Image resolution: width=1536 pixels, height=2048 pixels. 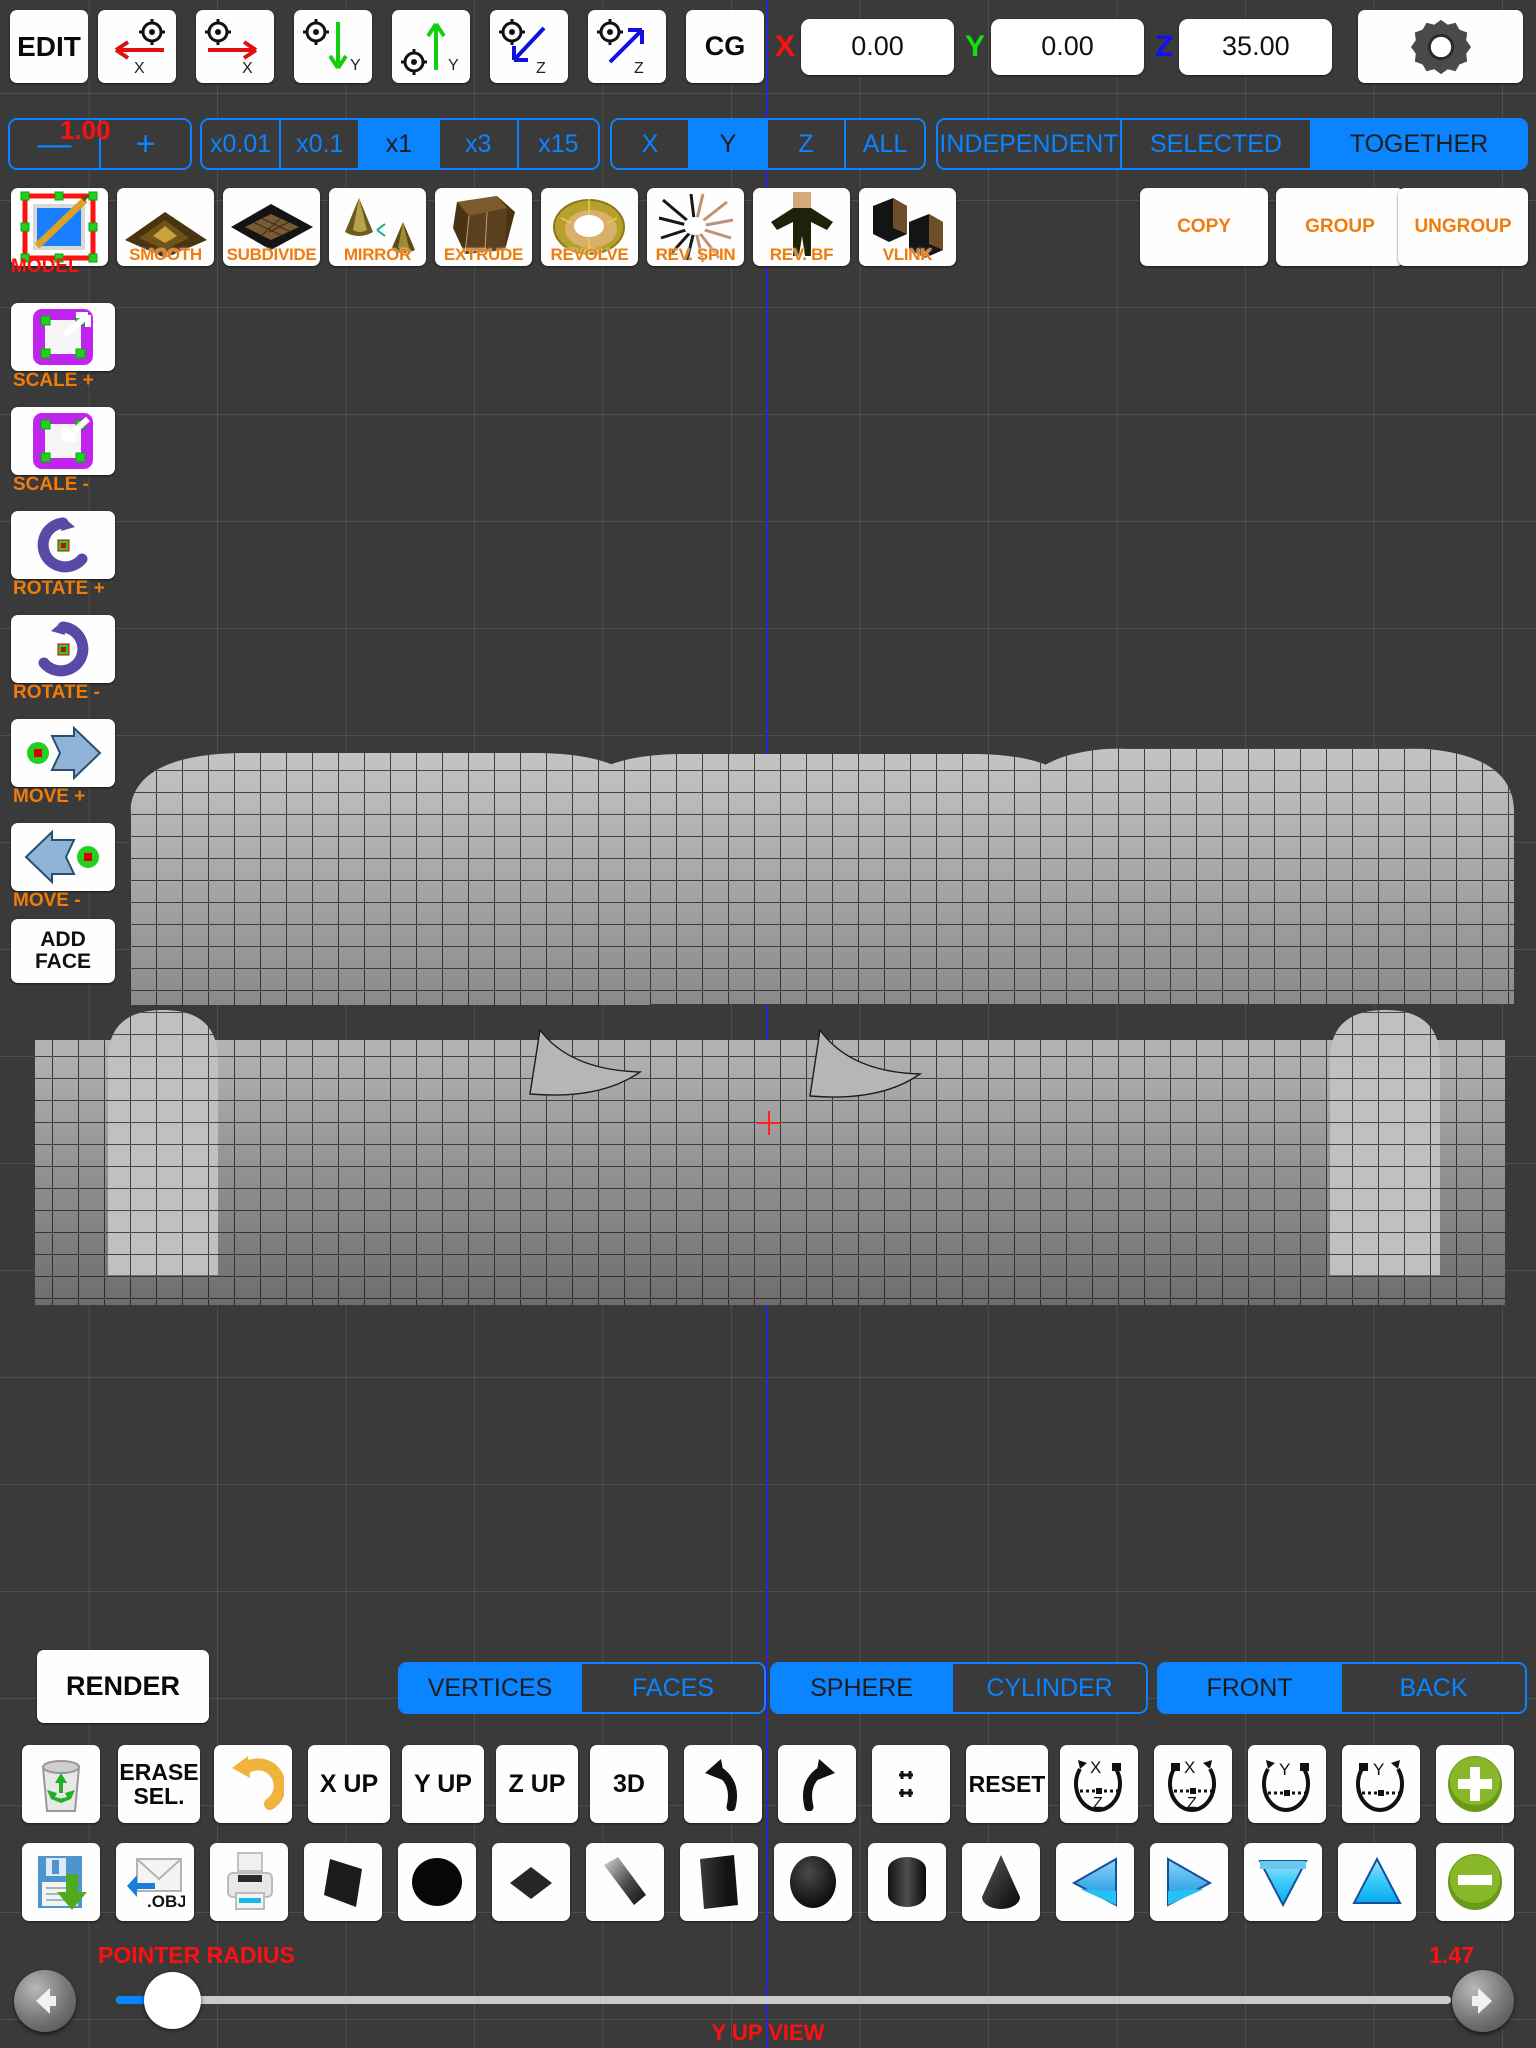 What do you see at coordinates (61, 1784) in the screenshot?
I see `trash-button` at bounding box center [61, 1784].